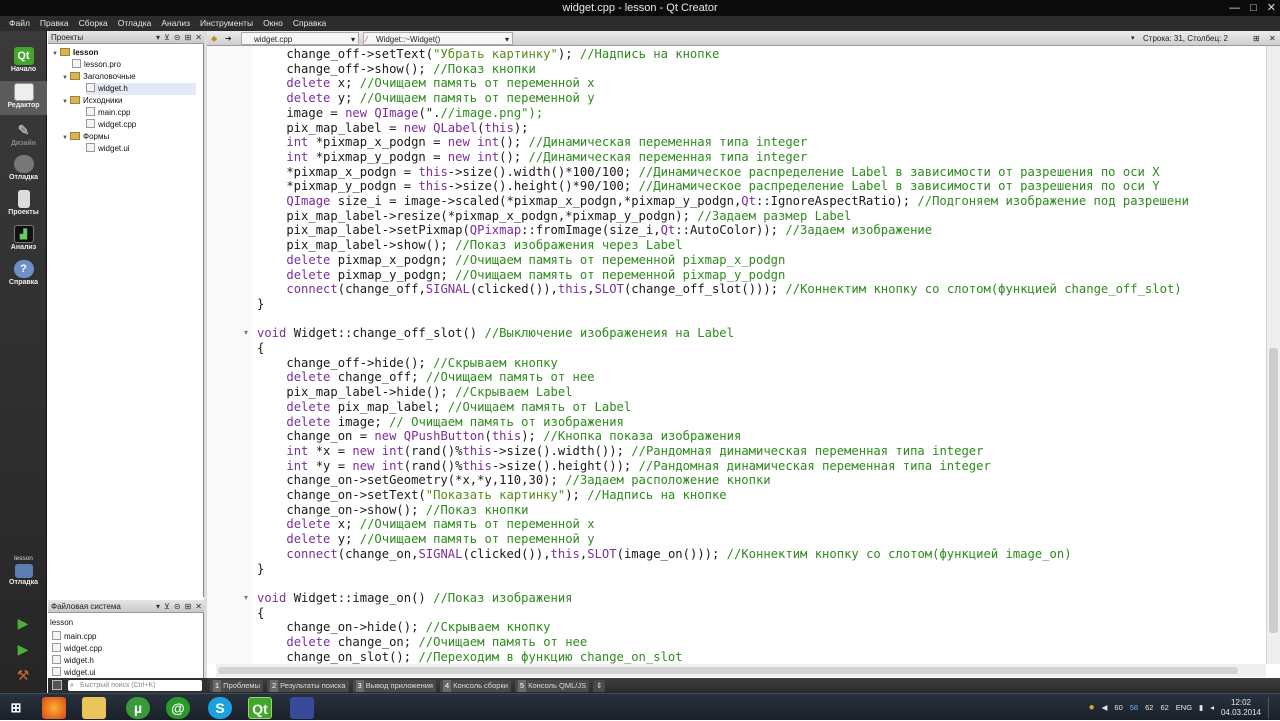  What do you see at coordinates (135, 685) in the screenshot?
I see `locator-input: ⌕ Быстрый поиск (Ctrl+K)` at bounding box center [135, 685].